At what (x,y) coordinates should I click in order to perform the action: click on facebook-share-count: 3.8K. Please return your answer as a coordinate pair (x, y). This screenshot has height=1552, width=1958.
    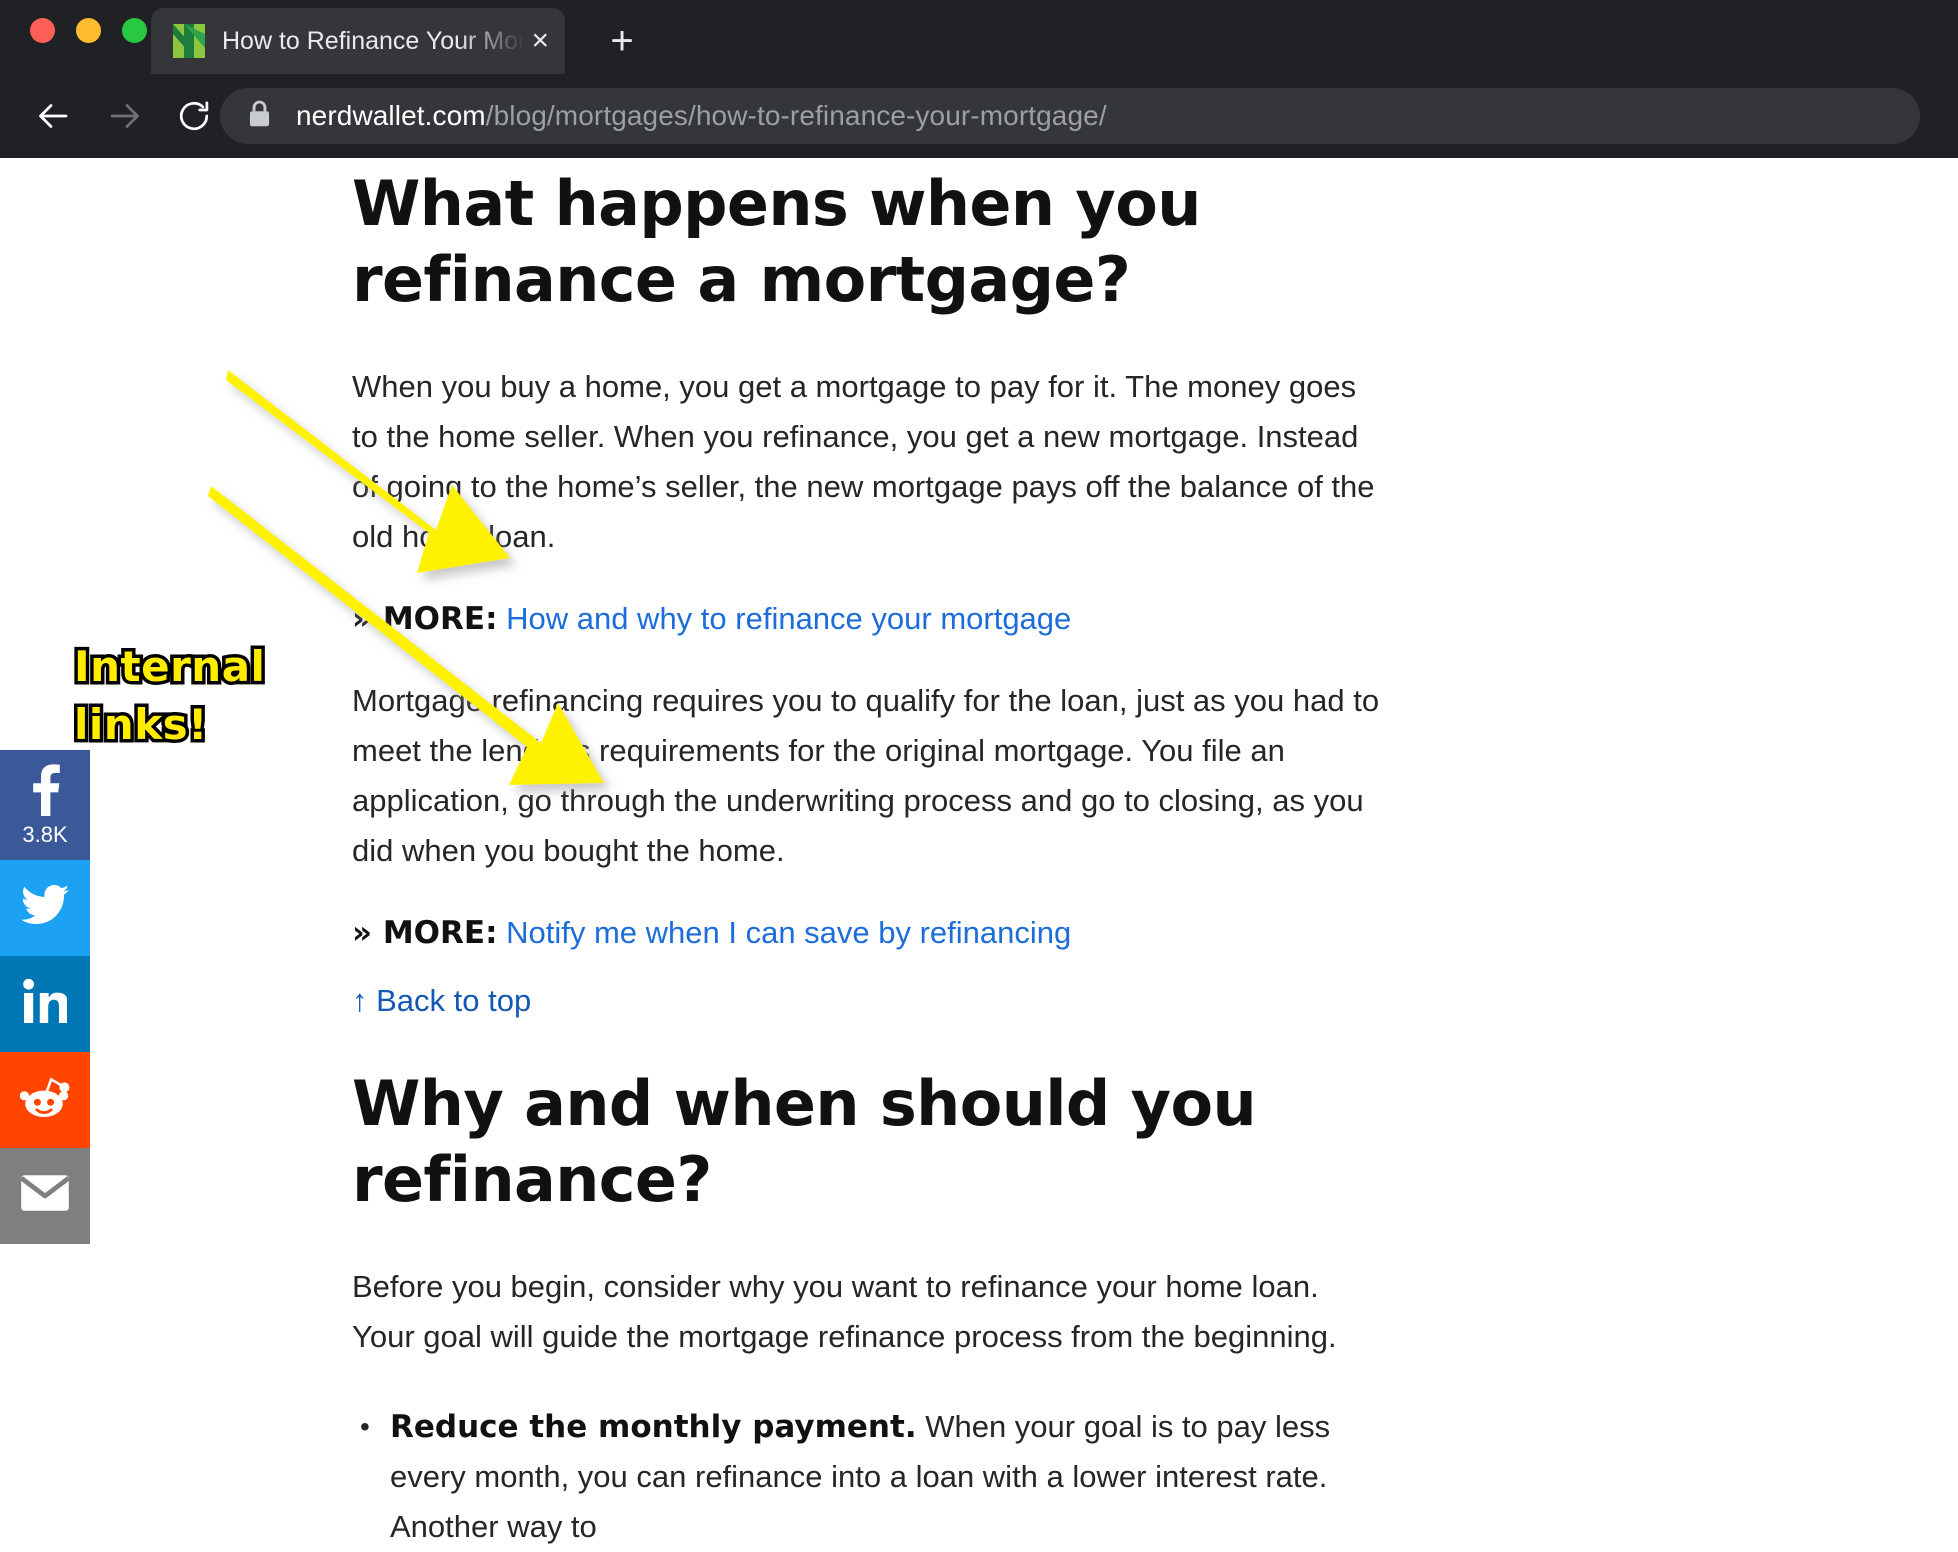
    Looking at the image, I should click on (45, 834).